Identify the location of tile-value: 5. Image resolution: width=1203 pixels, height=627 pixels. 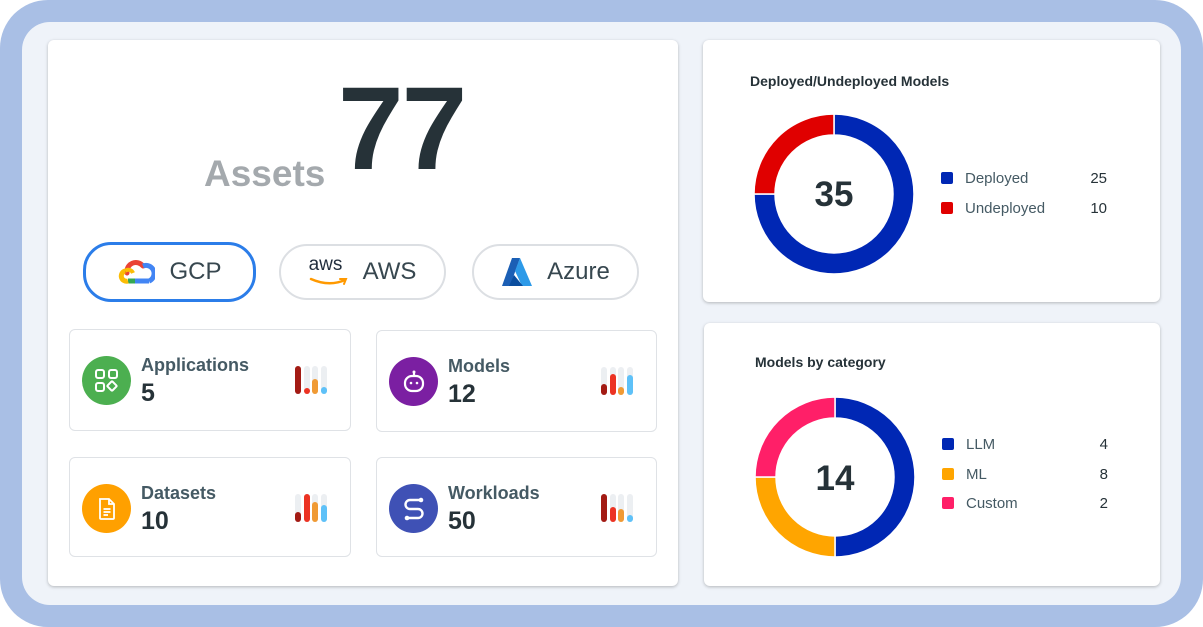
(148, 393).